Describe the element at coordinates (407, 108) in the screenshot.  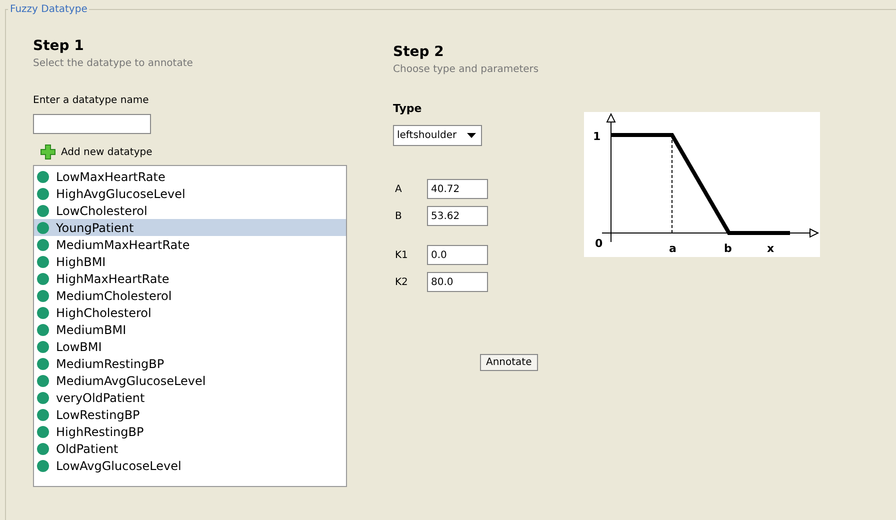
I see `type-label: Type` at that location.